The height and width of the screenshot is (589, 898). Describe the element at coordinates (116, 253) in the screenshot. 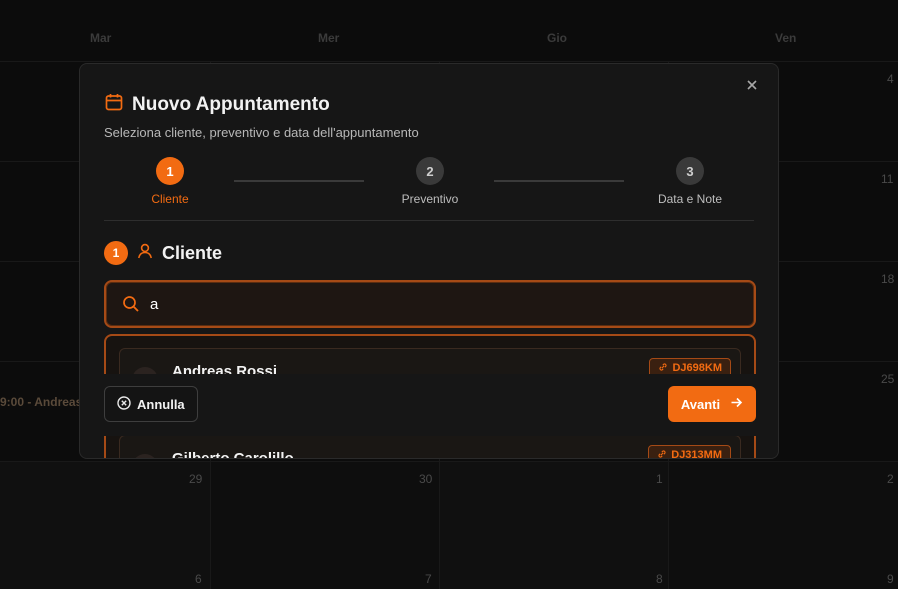

I see `section-number-badge: 1` at that location.